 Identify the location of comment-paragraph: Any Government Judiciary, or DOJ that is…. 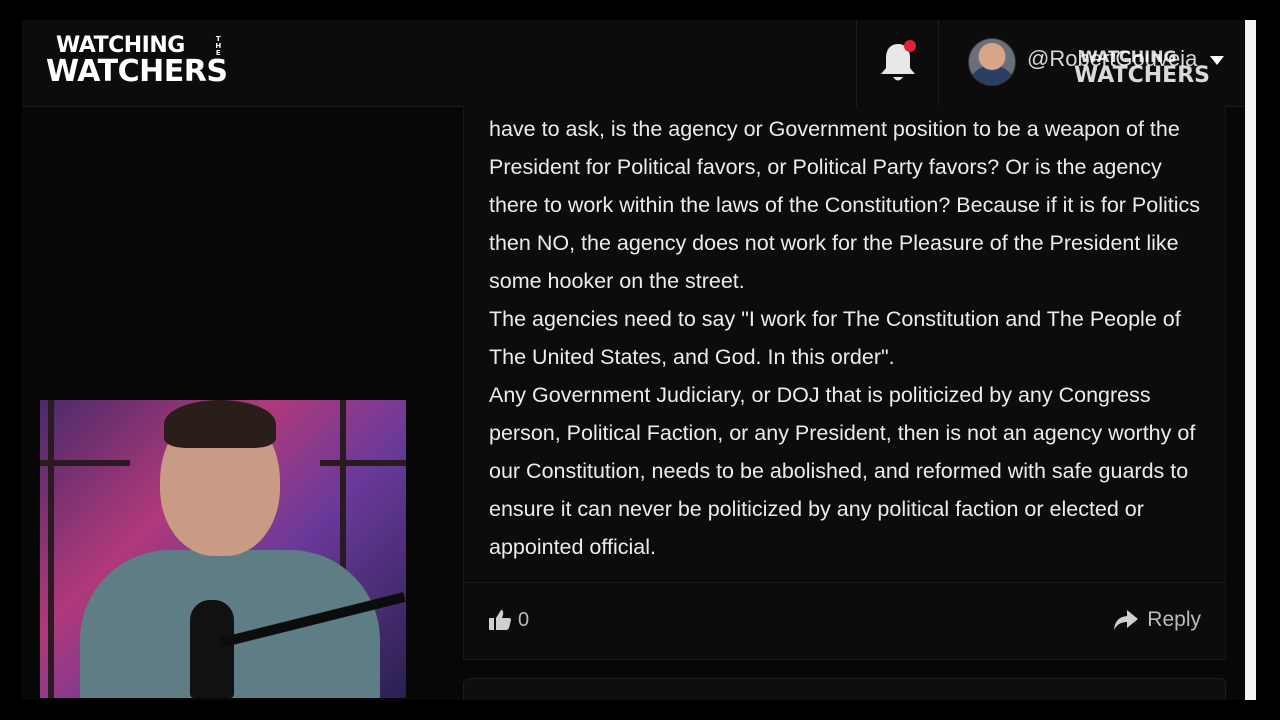
(842, 471).